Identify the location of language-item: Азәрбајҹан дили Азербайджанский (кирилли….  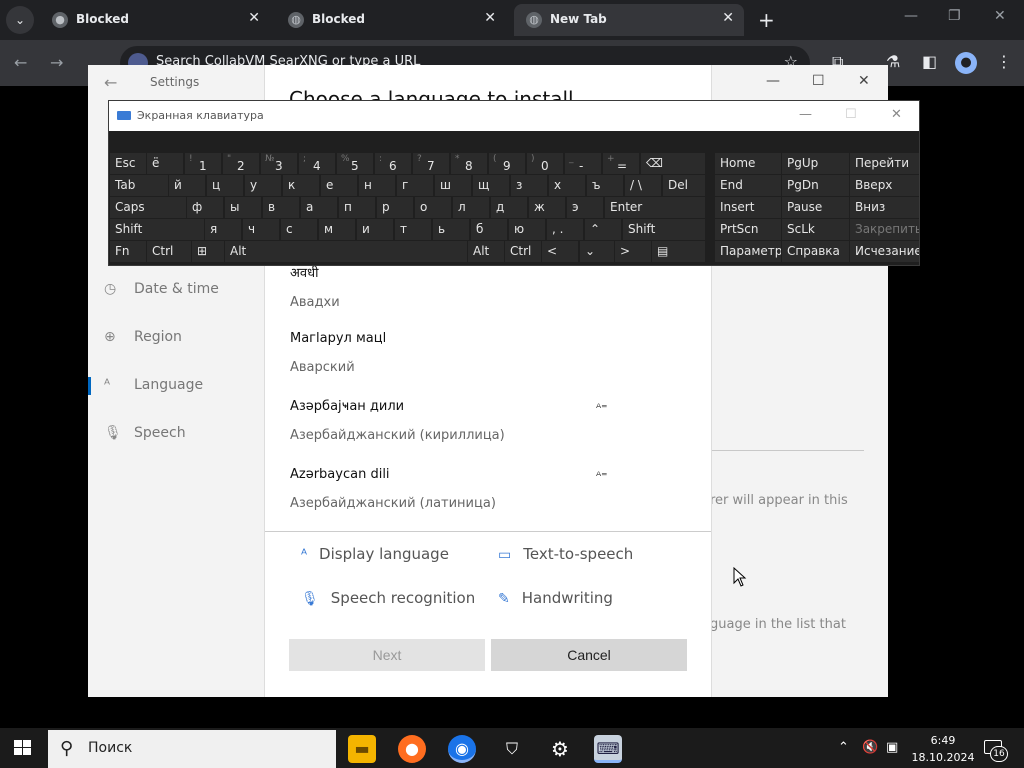
(490, 421).